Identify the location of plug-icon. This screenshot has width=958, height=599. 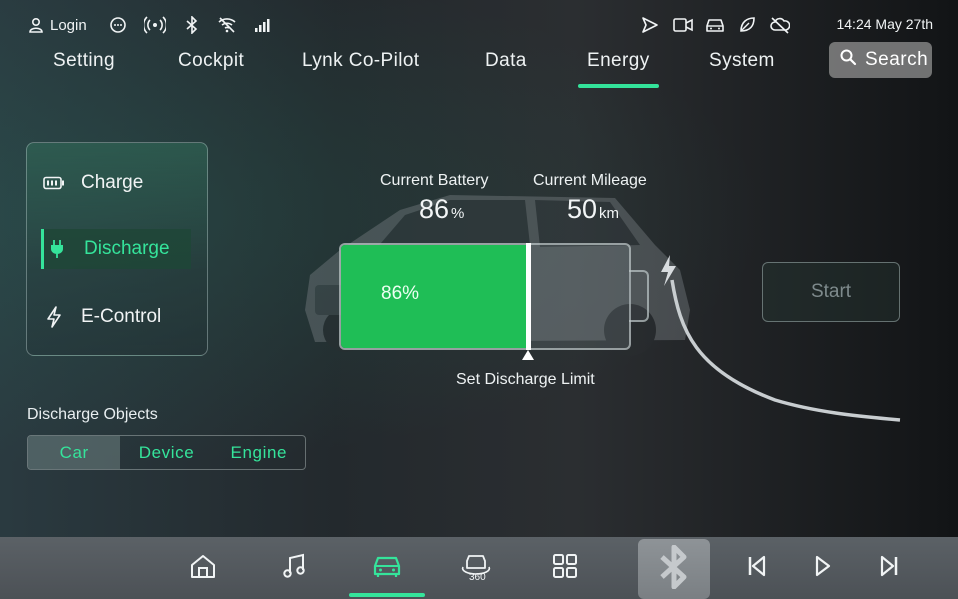
(57, 249).